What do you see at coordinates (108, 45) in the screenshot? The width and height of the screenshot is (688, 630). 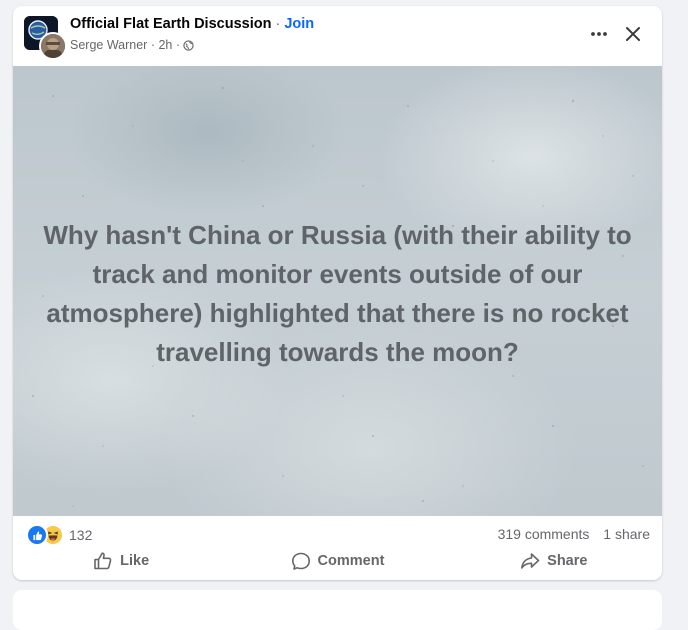 I see `author-name-link: Serge Warner` at bounding box center [108, 45].